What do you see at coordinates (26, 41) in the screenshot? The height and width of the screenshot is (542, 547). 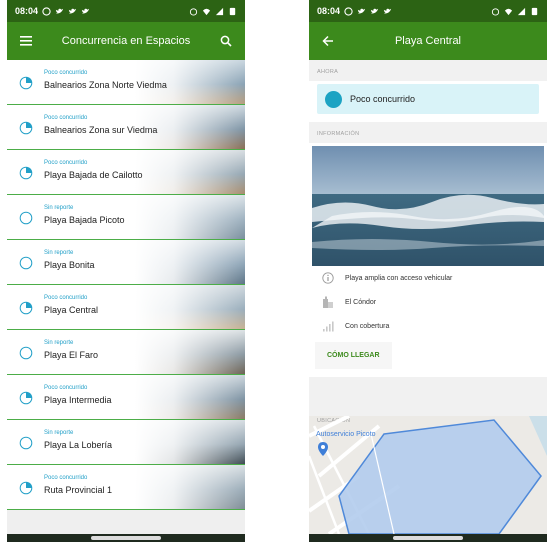 I see `menu-button` at bounding box center [26, 41].